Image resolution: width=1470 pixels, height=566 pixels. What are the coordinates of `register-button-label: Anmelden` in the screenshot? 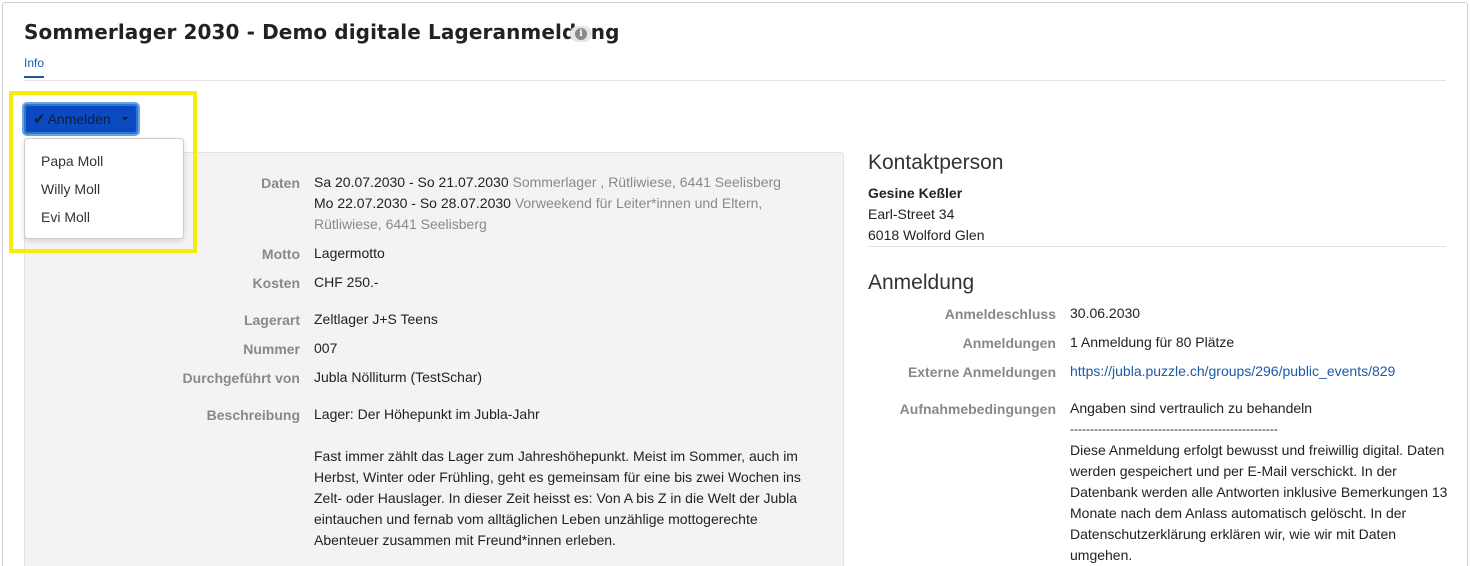 It's located at (79, 119).